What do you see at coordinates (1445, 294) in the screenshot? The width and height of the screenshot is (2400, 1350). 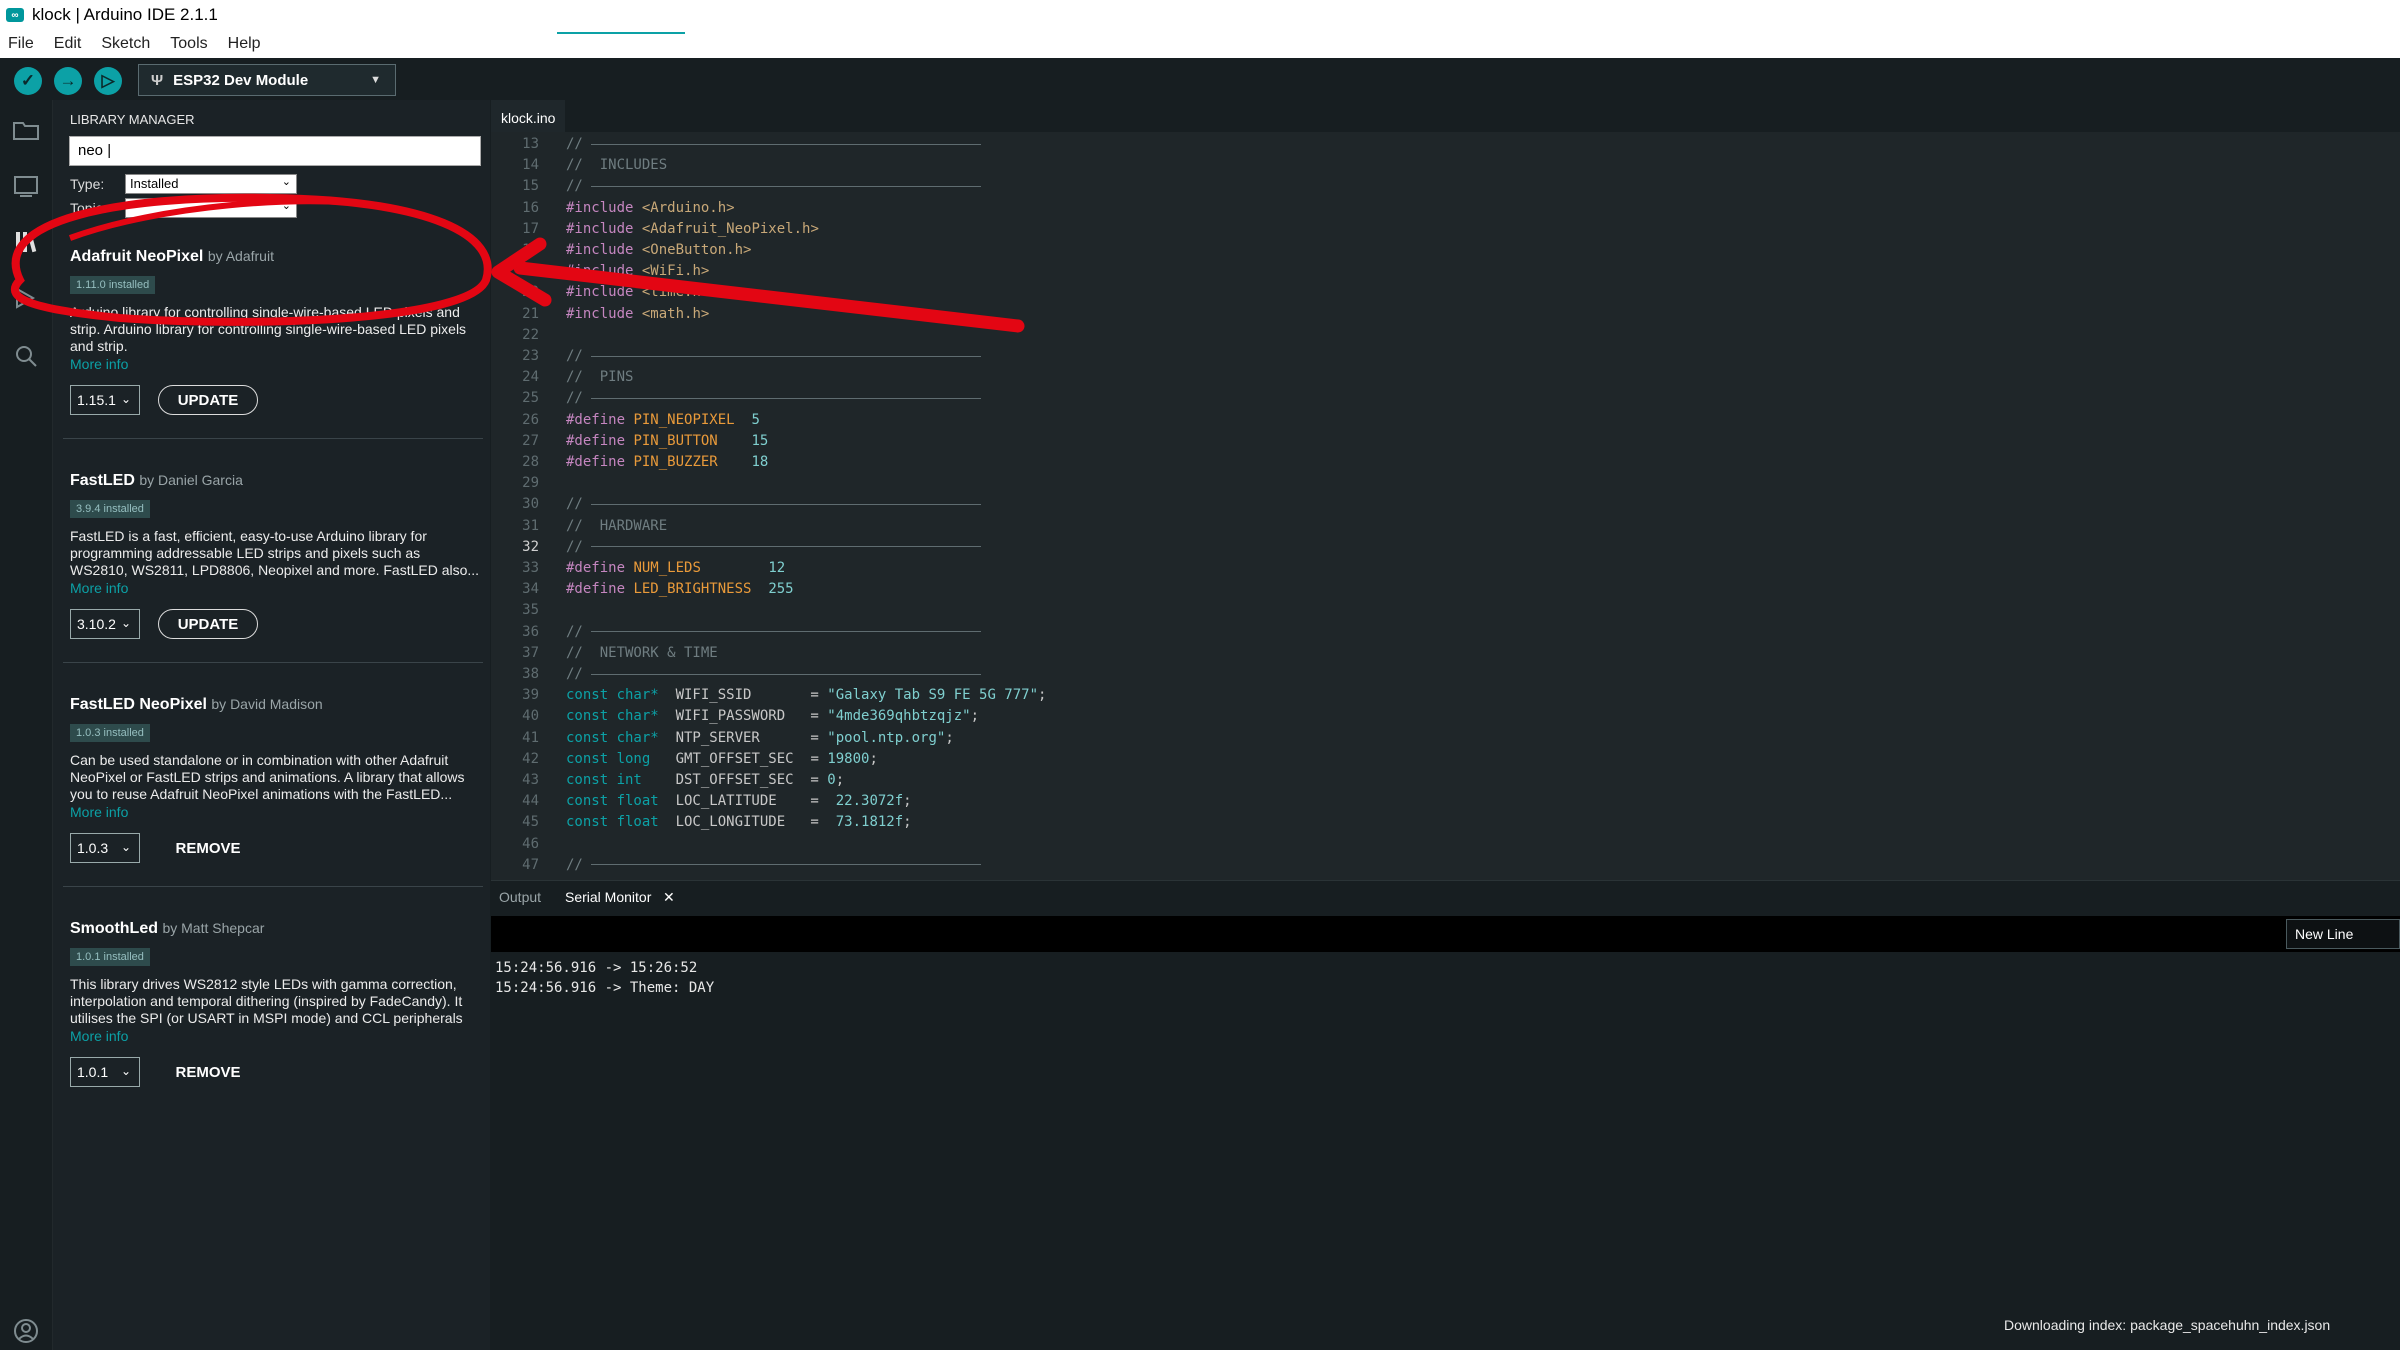 I see `code-line: 20 #include <time.h>` at bounding box center [1445, 294].